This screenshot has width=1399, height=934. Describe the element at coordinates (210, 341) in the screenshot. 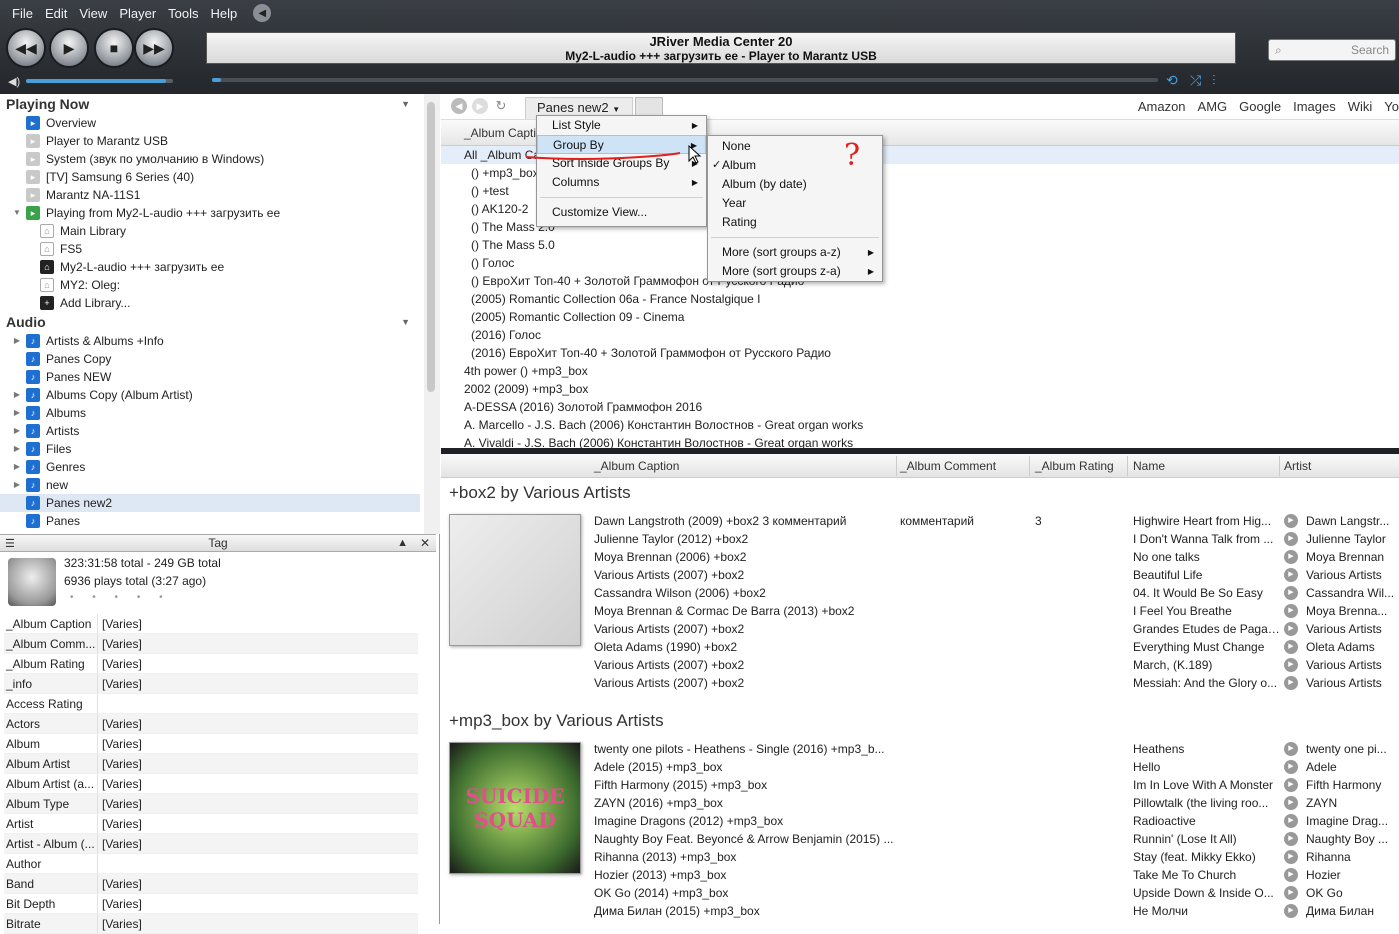

I see `tree-item: ▶ ♪ Artists & Albums +Info` at that location.